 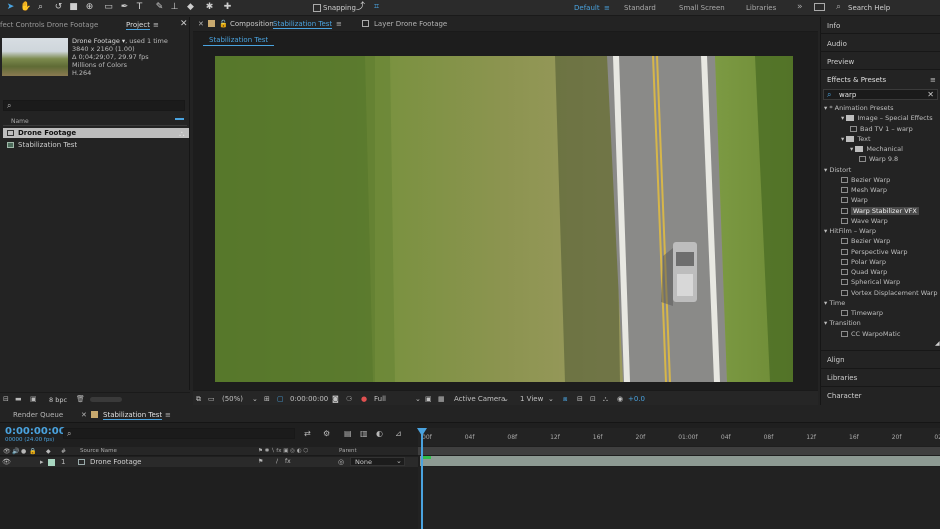 What do you see at coordinates (58, 7) in the screenshot?
I see `rotate-tool-icon: ↺` at bounding box center [58, 7].